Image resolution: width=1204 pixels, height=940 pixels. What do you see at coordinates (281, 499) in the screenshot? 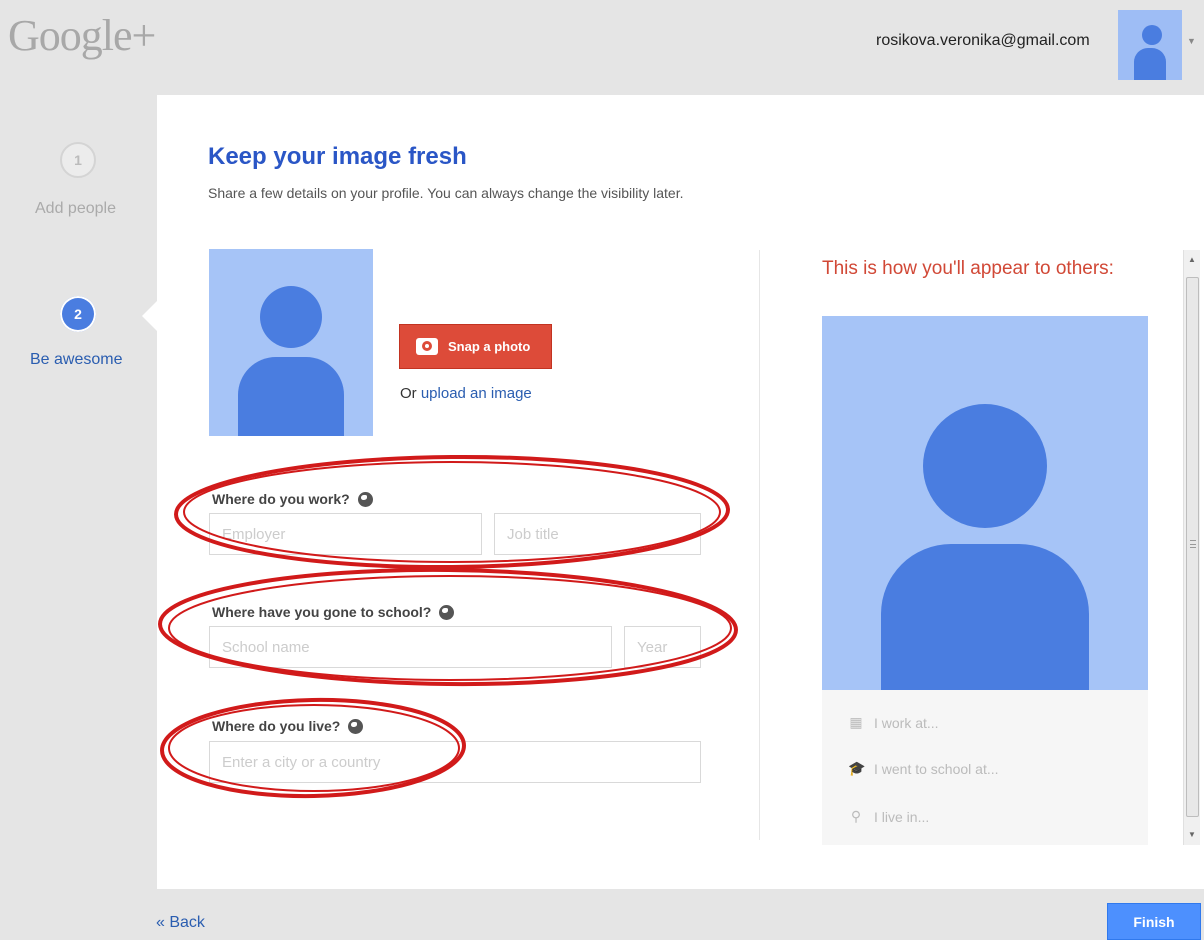
I see `work-label: Where do you work?` at bounding box center [281, 499].